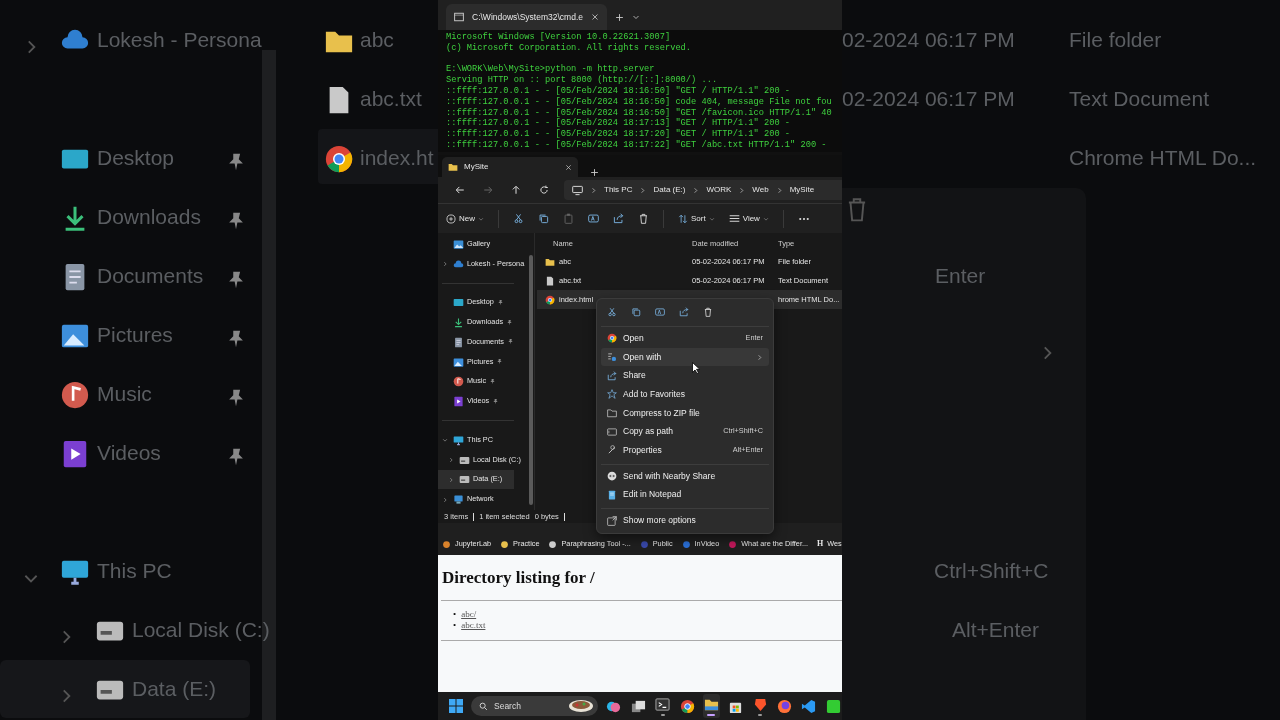 The width and height of the screenshot is (1280, 720). Describe the element at coordinates (550, 69) in the screenshot. I see `terminal-line: E:\WORK\Web\MySite>python -m http.server` at that location.